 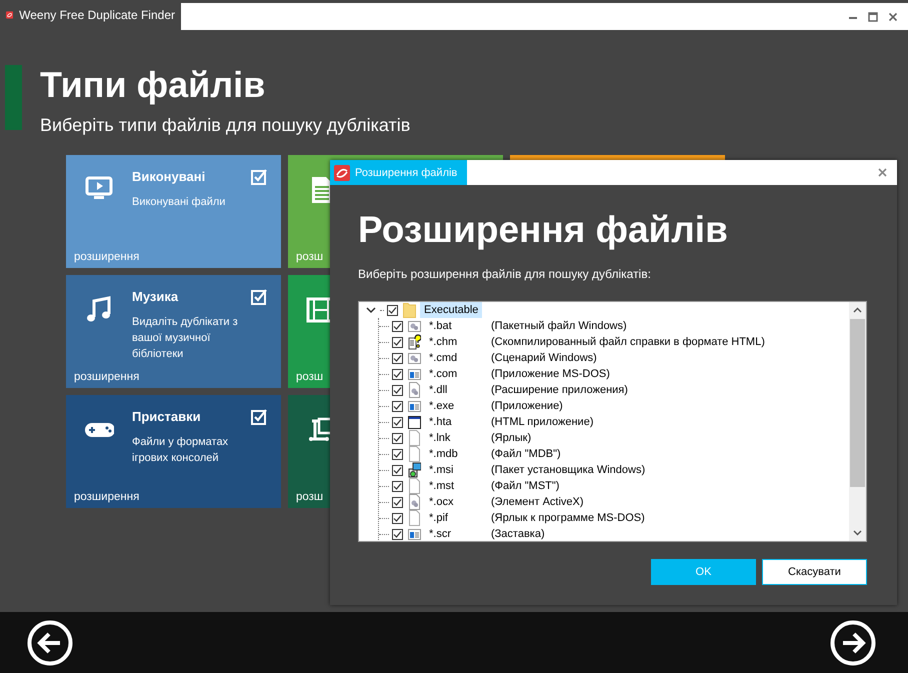 I want to click on tile-description: Файли у форматах ігрових консолей, so click(x=181, y=450).